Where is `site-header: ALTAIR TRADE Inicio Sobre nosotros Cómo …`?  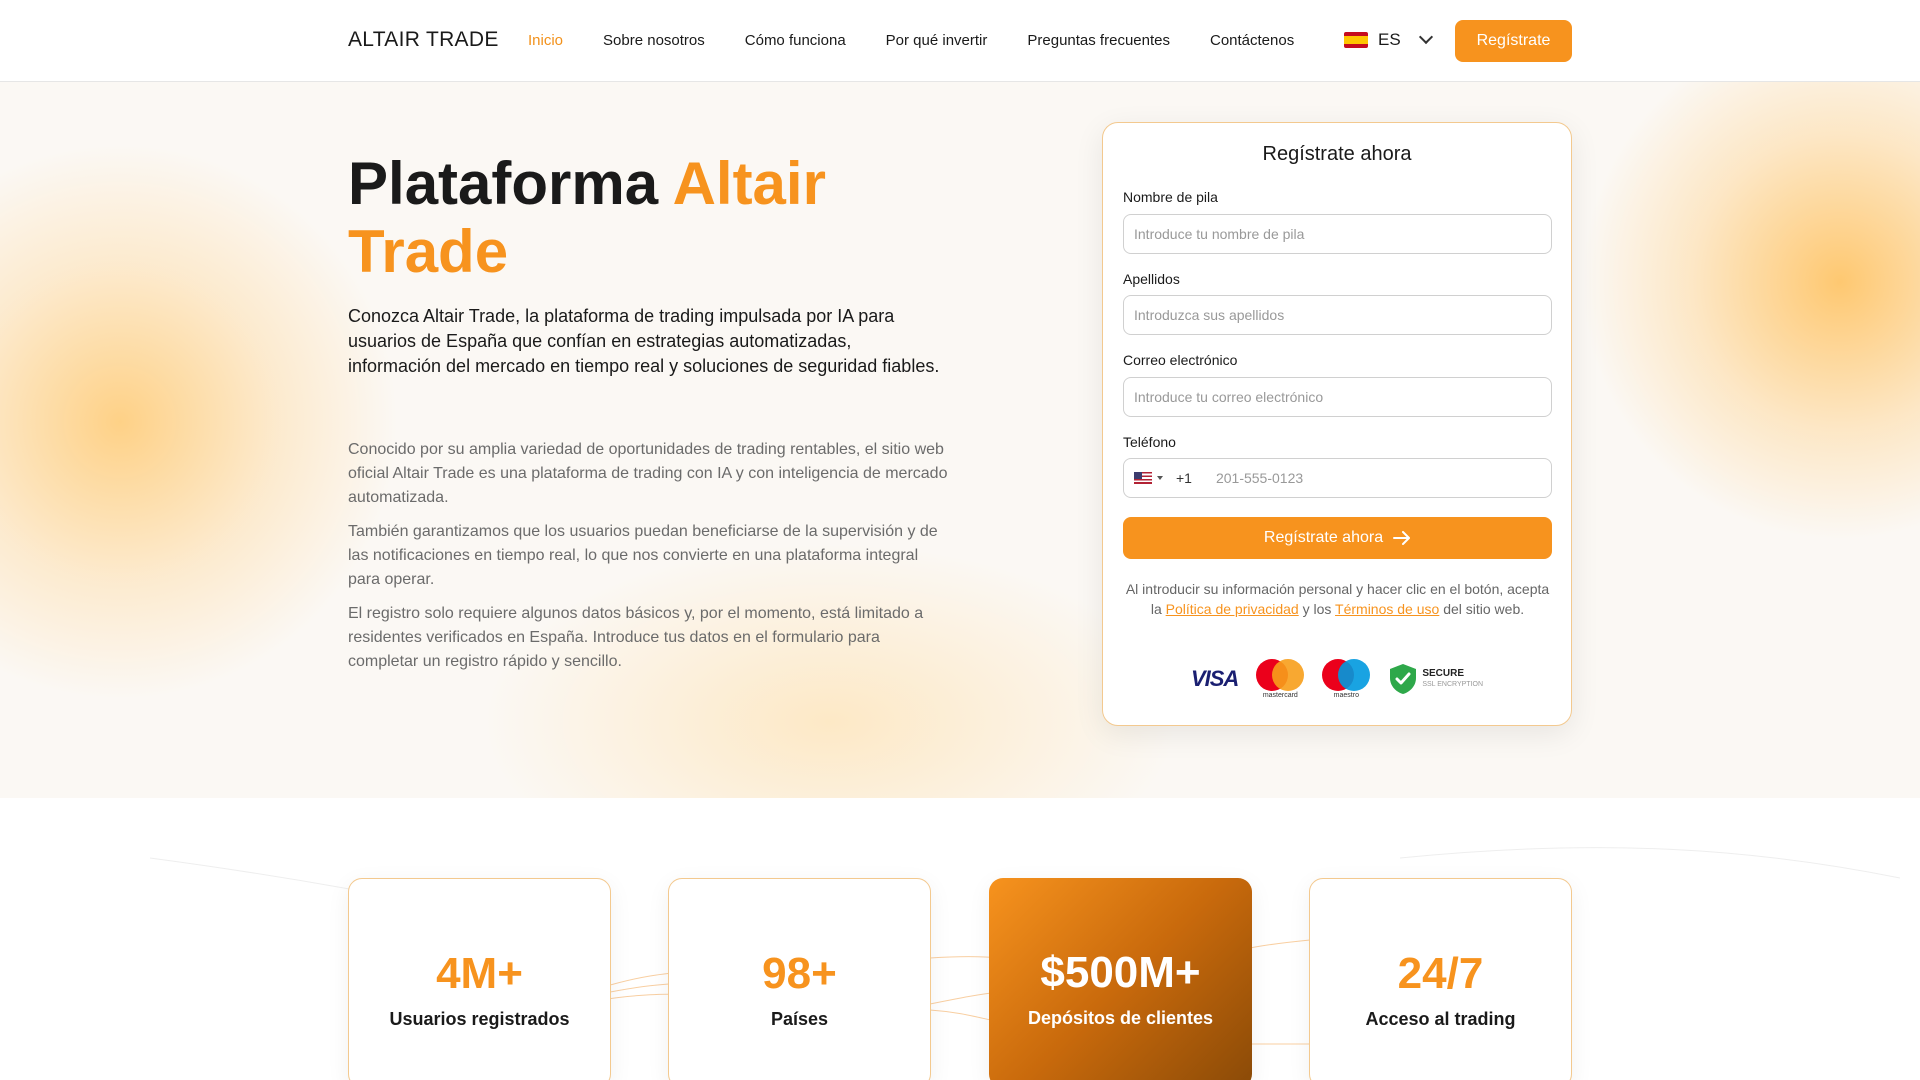
site-header: ALTAIR TRADE Inicio Sobre nosotros Cómo … is located at coordinates (960, 41).